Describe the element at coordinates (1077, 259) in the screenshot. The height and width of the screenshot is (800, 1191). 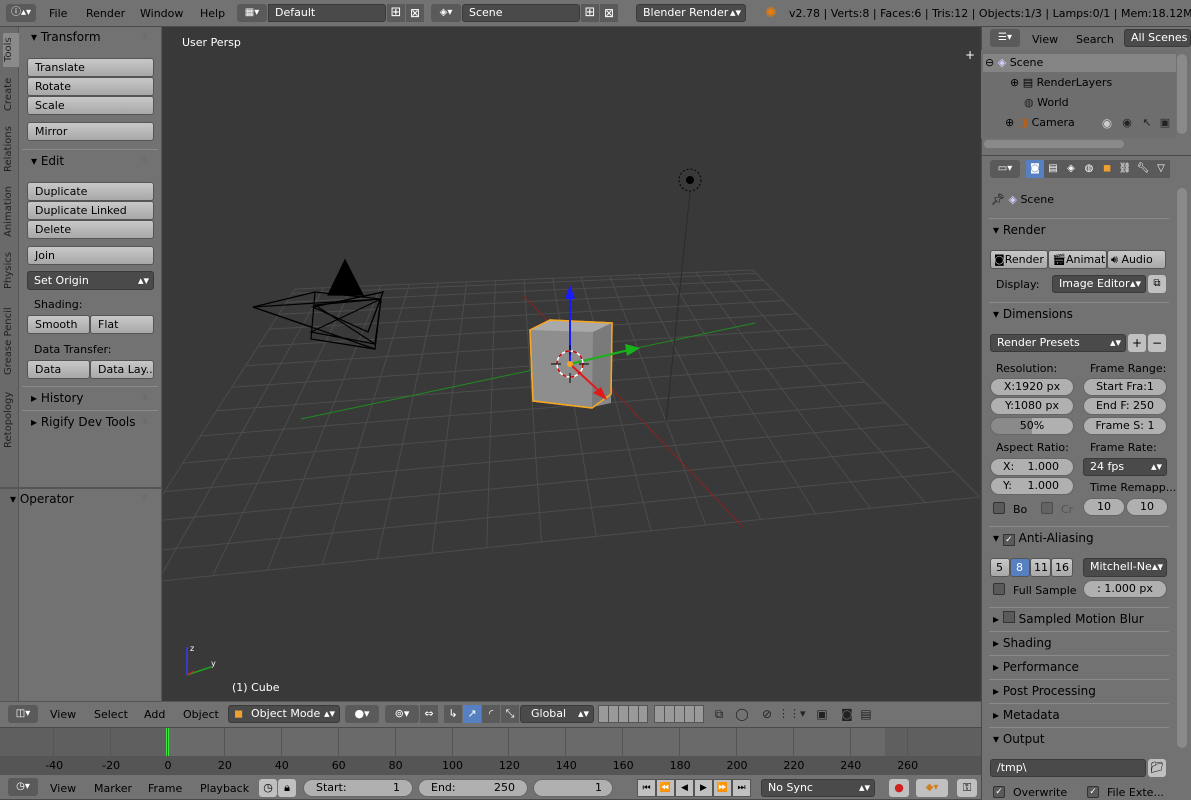
I see `animation-button: 🎬︎Animati` at that location.